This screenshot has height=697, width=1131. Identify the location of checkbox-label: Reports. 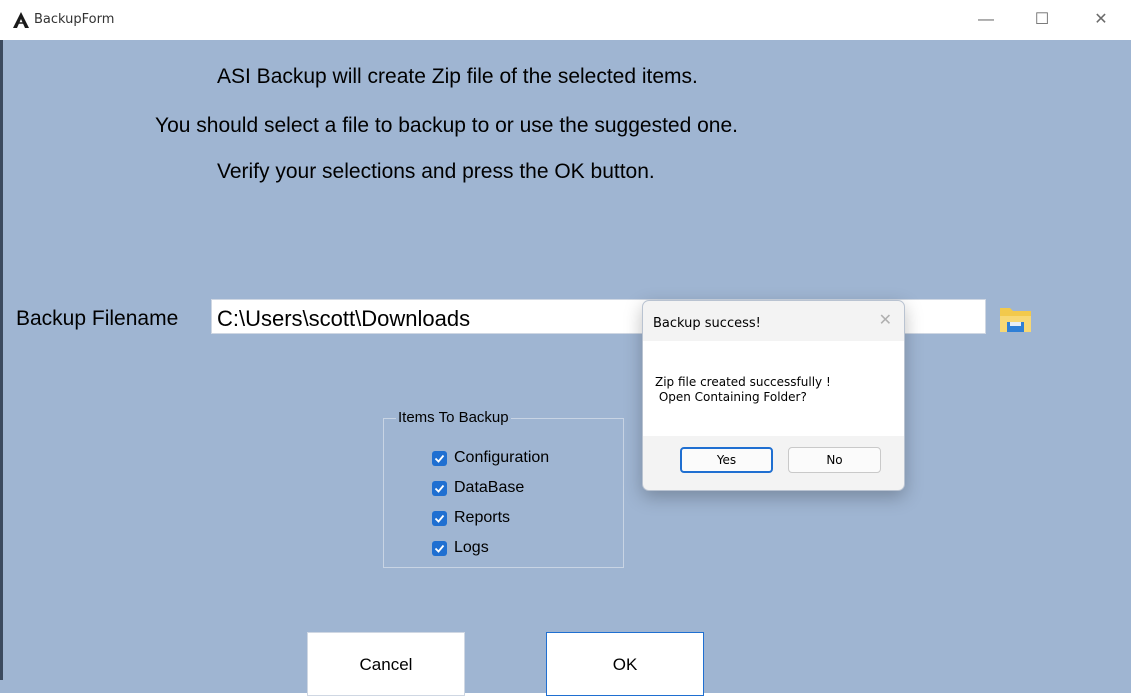
(482, 517).